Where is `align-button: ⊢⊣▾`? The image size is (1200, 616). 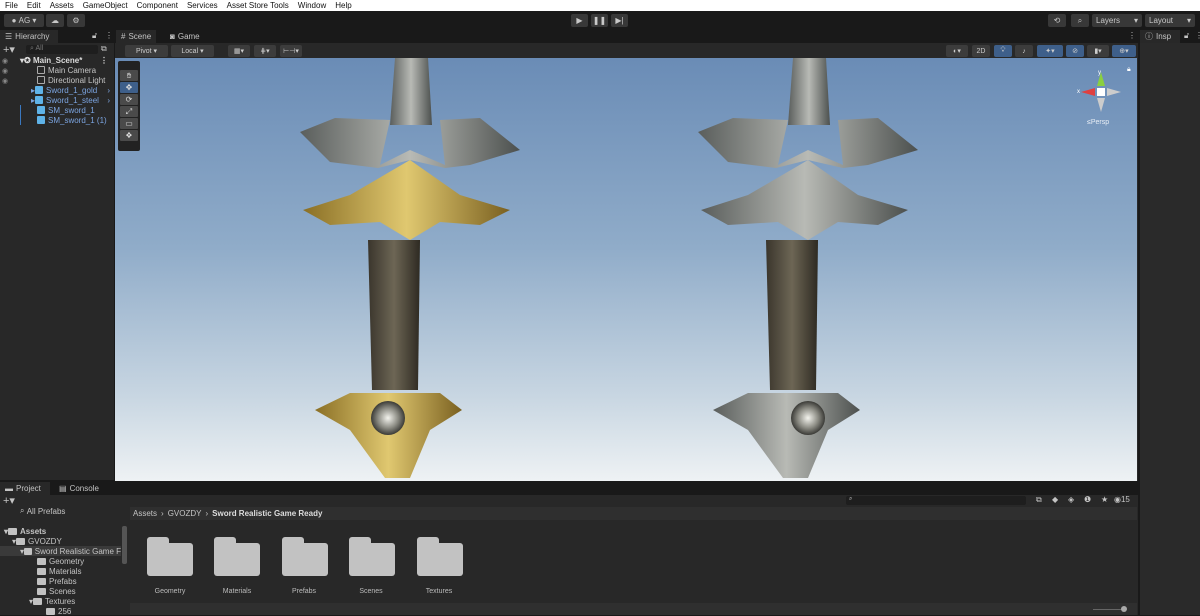 align-button: ⊢⊣▾ is located at coordinates (291, 51).